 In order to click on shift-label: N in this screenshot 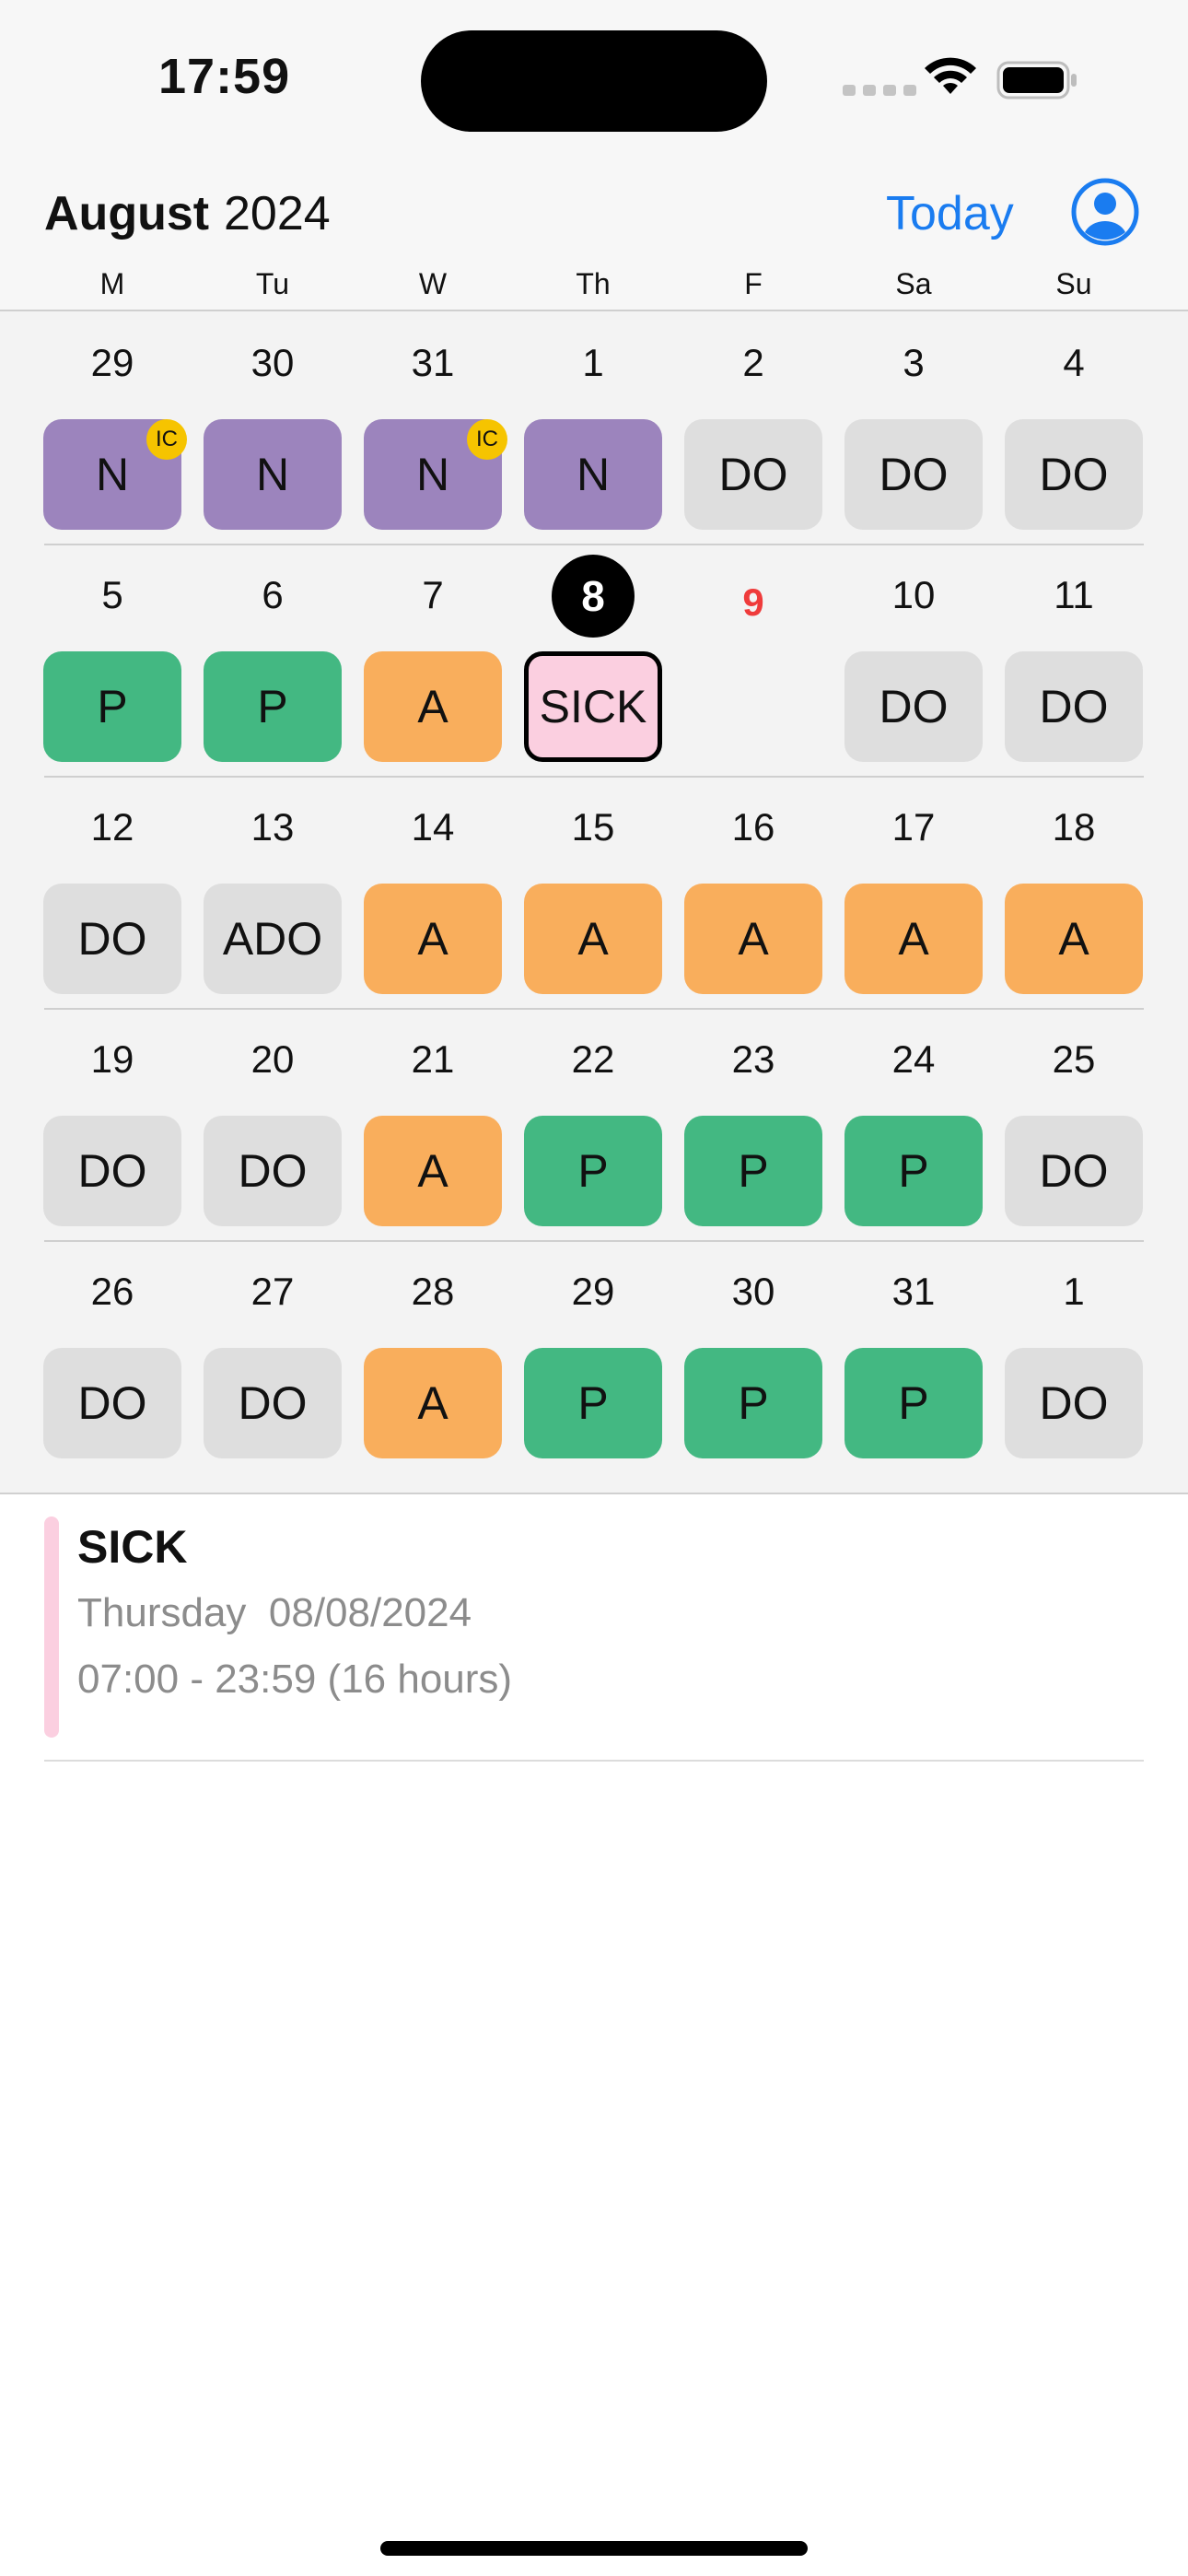, I will do `click(432, 475)`.